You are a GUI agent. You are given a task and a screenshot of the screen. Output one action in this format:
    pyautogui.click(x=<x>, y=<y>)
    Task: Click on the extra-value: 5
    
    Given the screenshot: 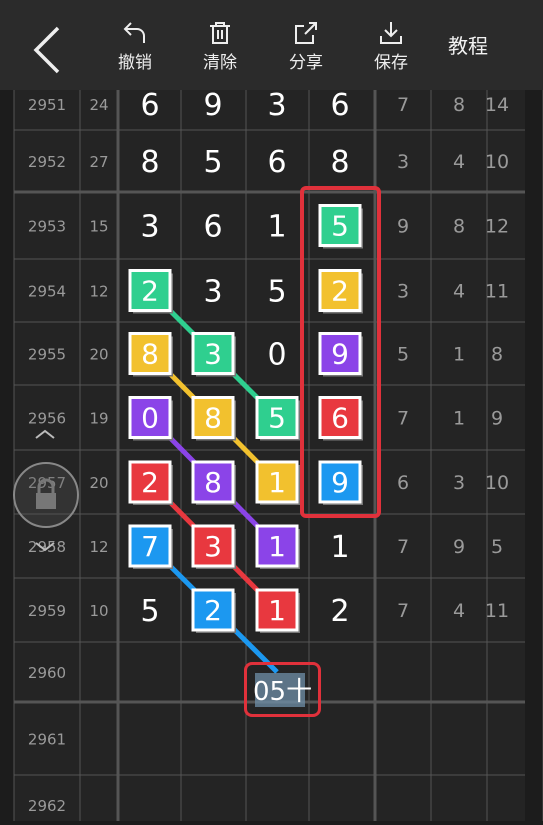 What is the action you would take?
    pyautogui.click(x=497, y=547)
    